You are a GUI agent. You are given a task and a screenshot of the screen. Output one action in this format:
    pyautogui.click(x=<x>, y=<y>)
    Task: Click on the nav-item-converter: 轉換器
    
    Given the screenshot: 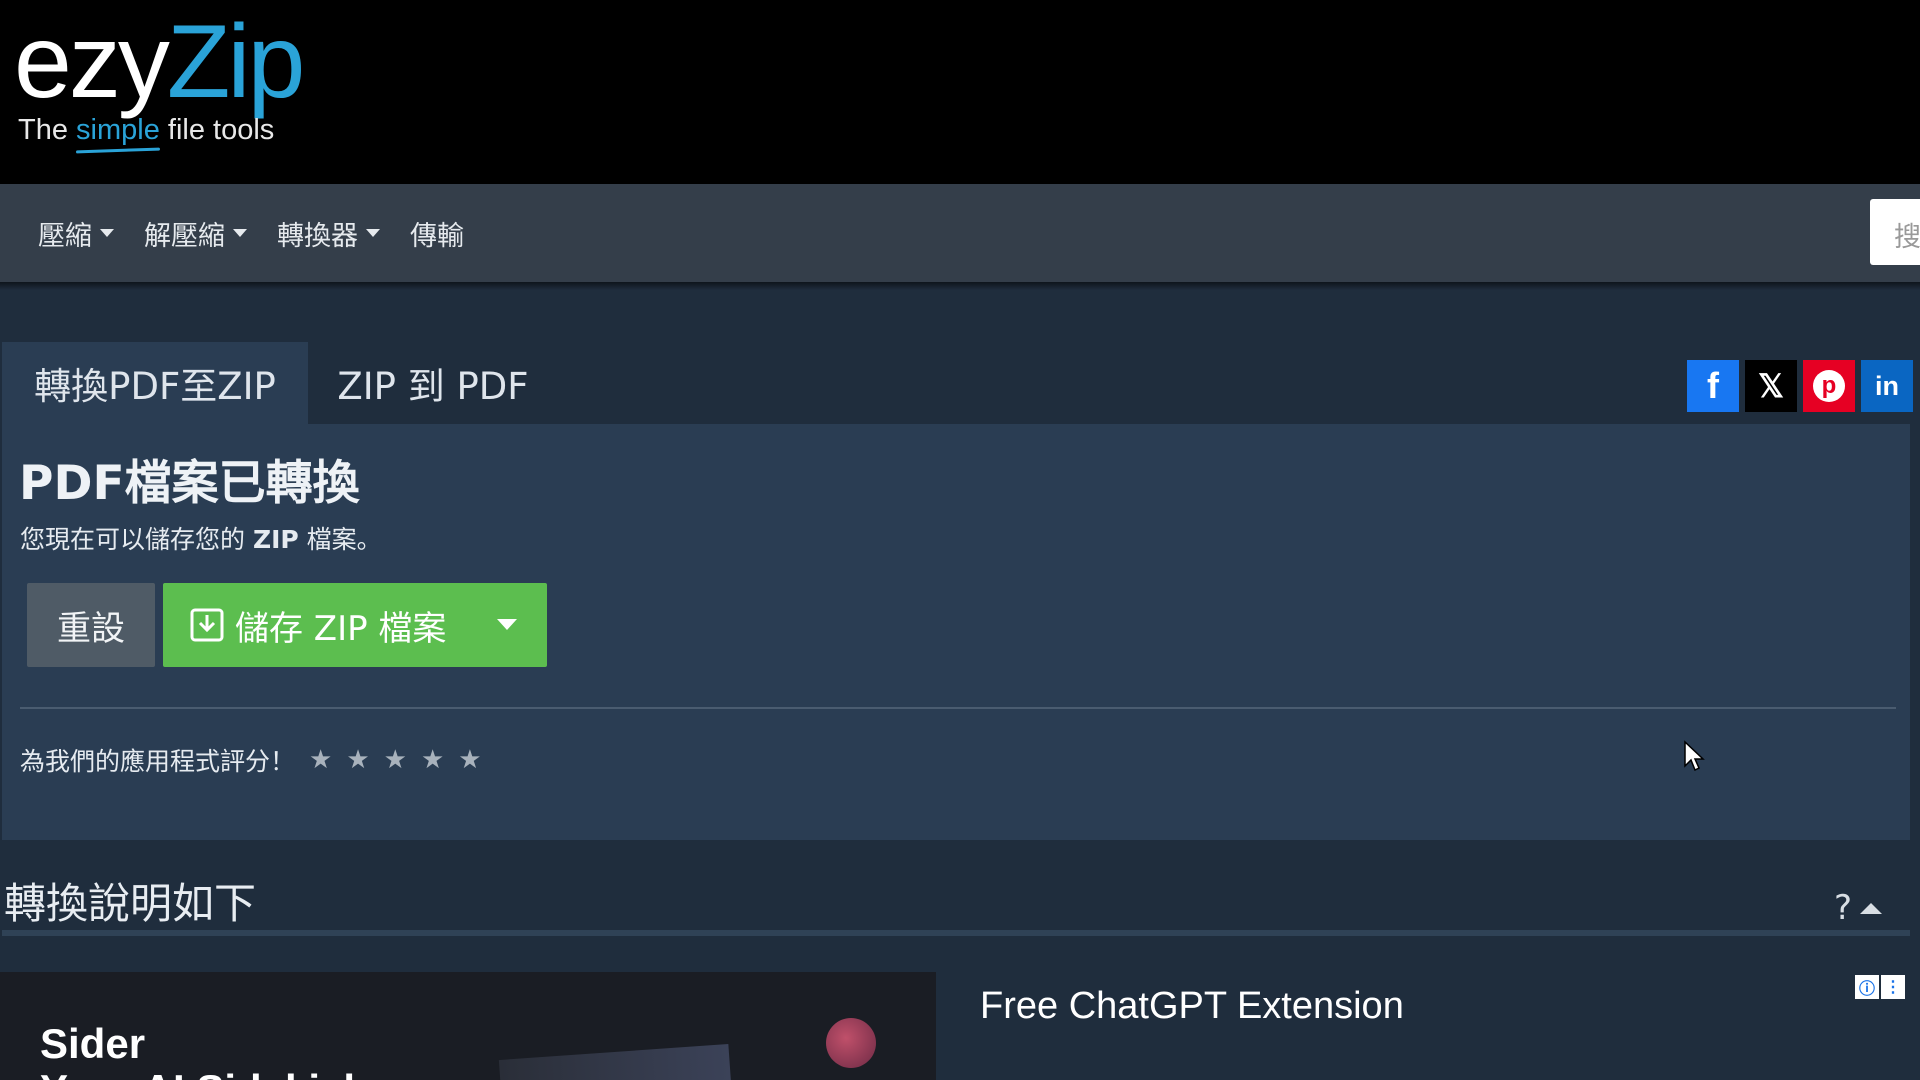 What is the action you would take?
    pyautogui.click(x=328, y=233)
    